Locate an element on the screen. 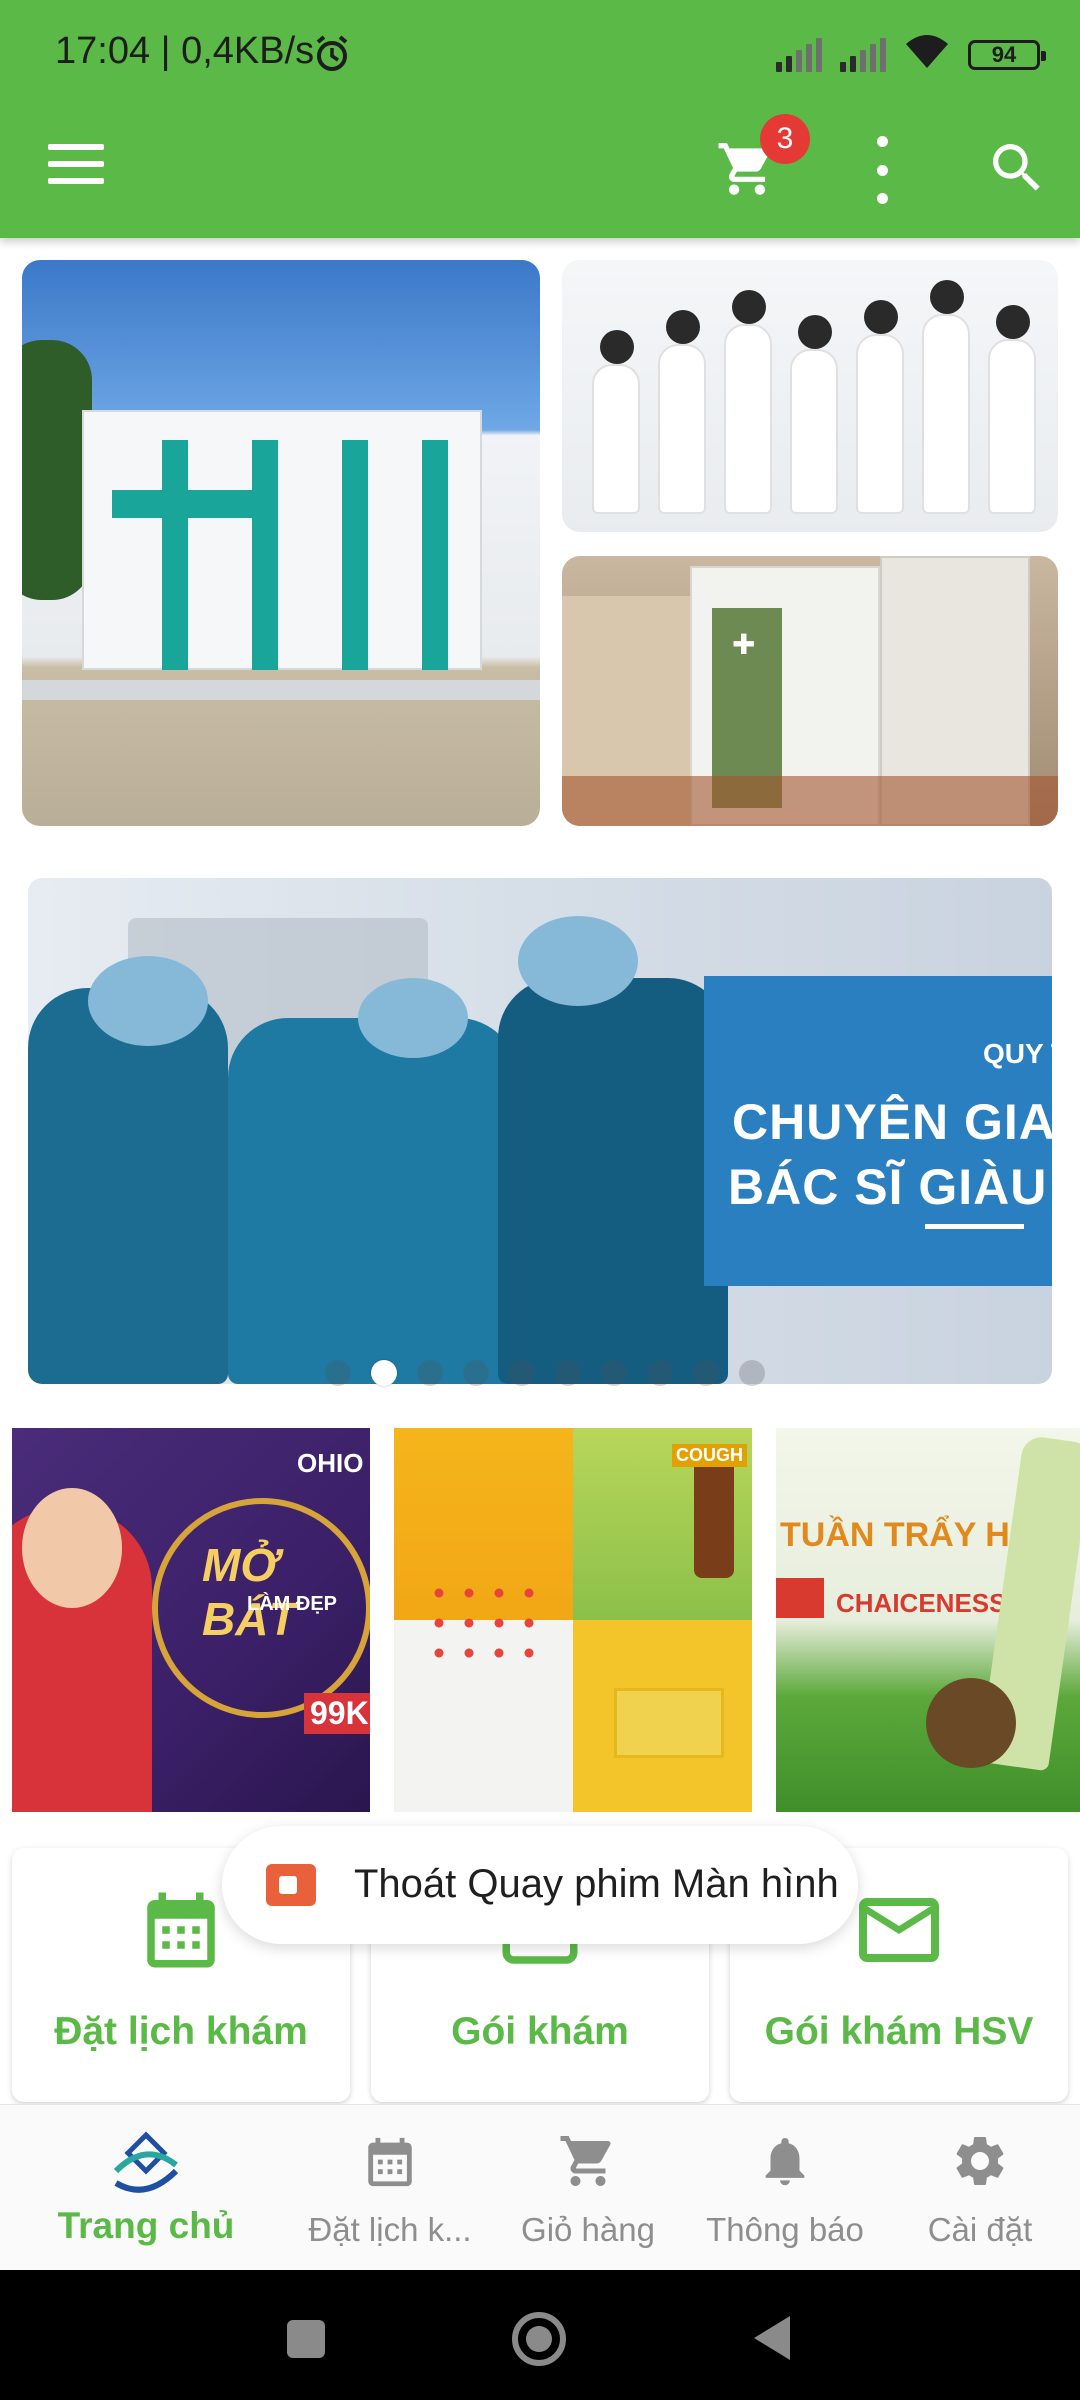 The width and height of the screenshot is (1080, 2400). nav-label: Giỏ hàng is located at coordinates (588, 2229).